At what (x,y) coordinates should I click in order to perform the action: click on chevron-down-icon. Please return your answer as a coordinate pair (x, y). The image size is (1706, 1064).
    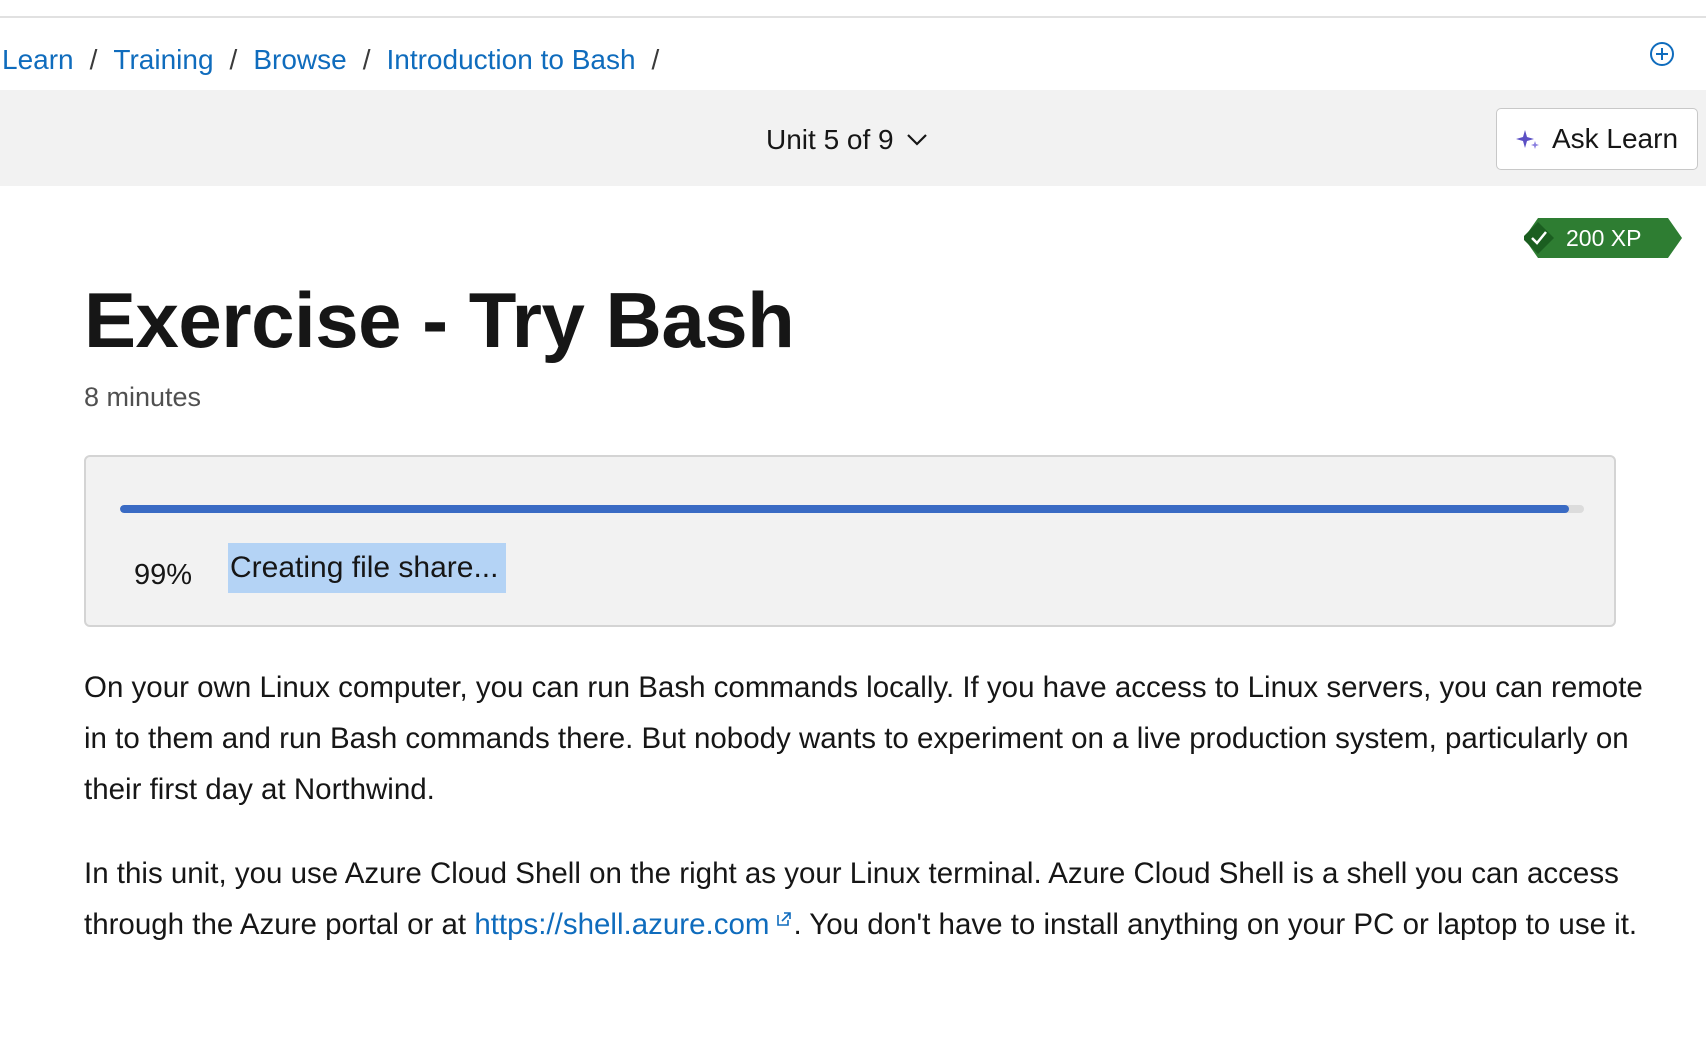
    Looking at the image, I should click on (916, 140).